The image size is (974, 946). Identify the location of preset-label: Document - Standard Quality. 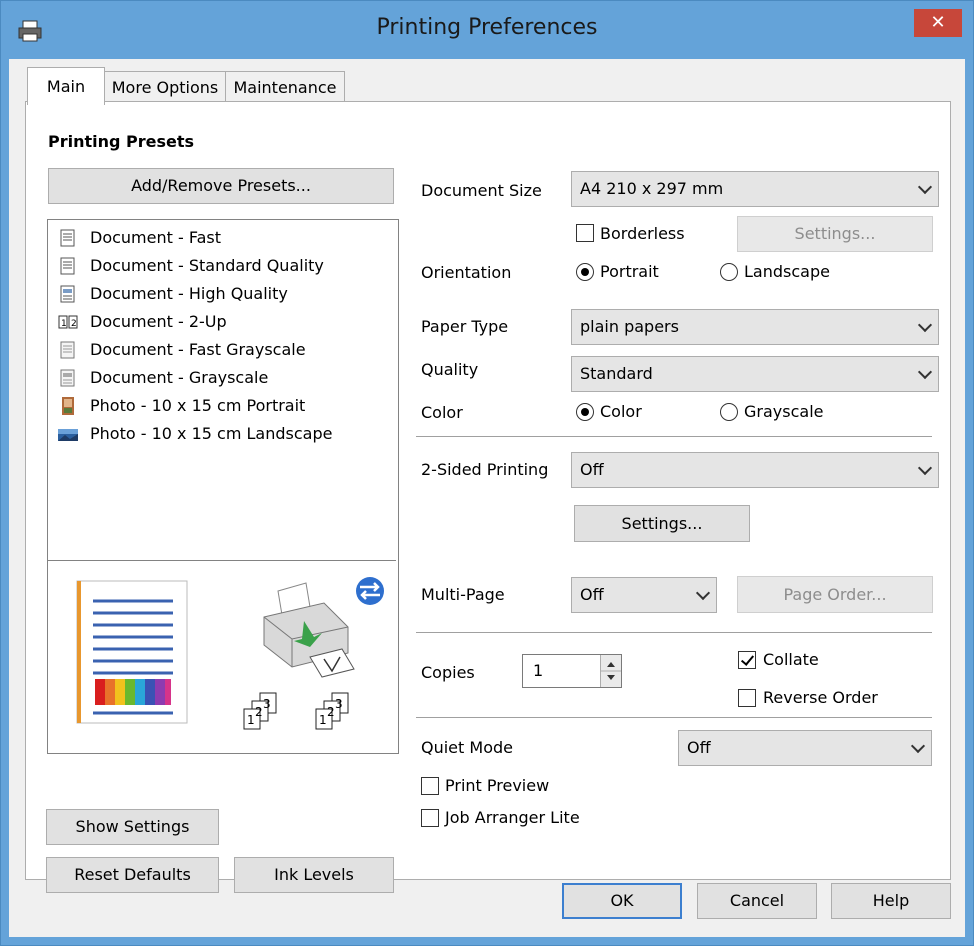
(207, 265).